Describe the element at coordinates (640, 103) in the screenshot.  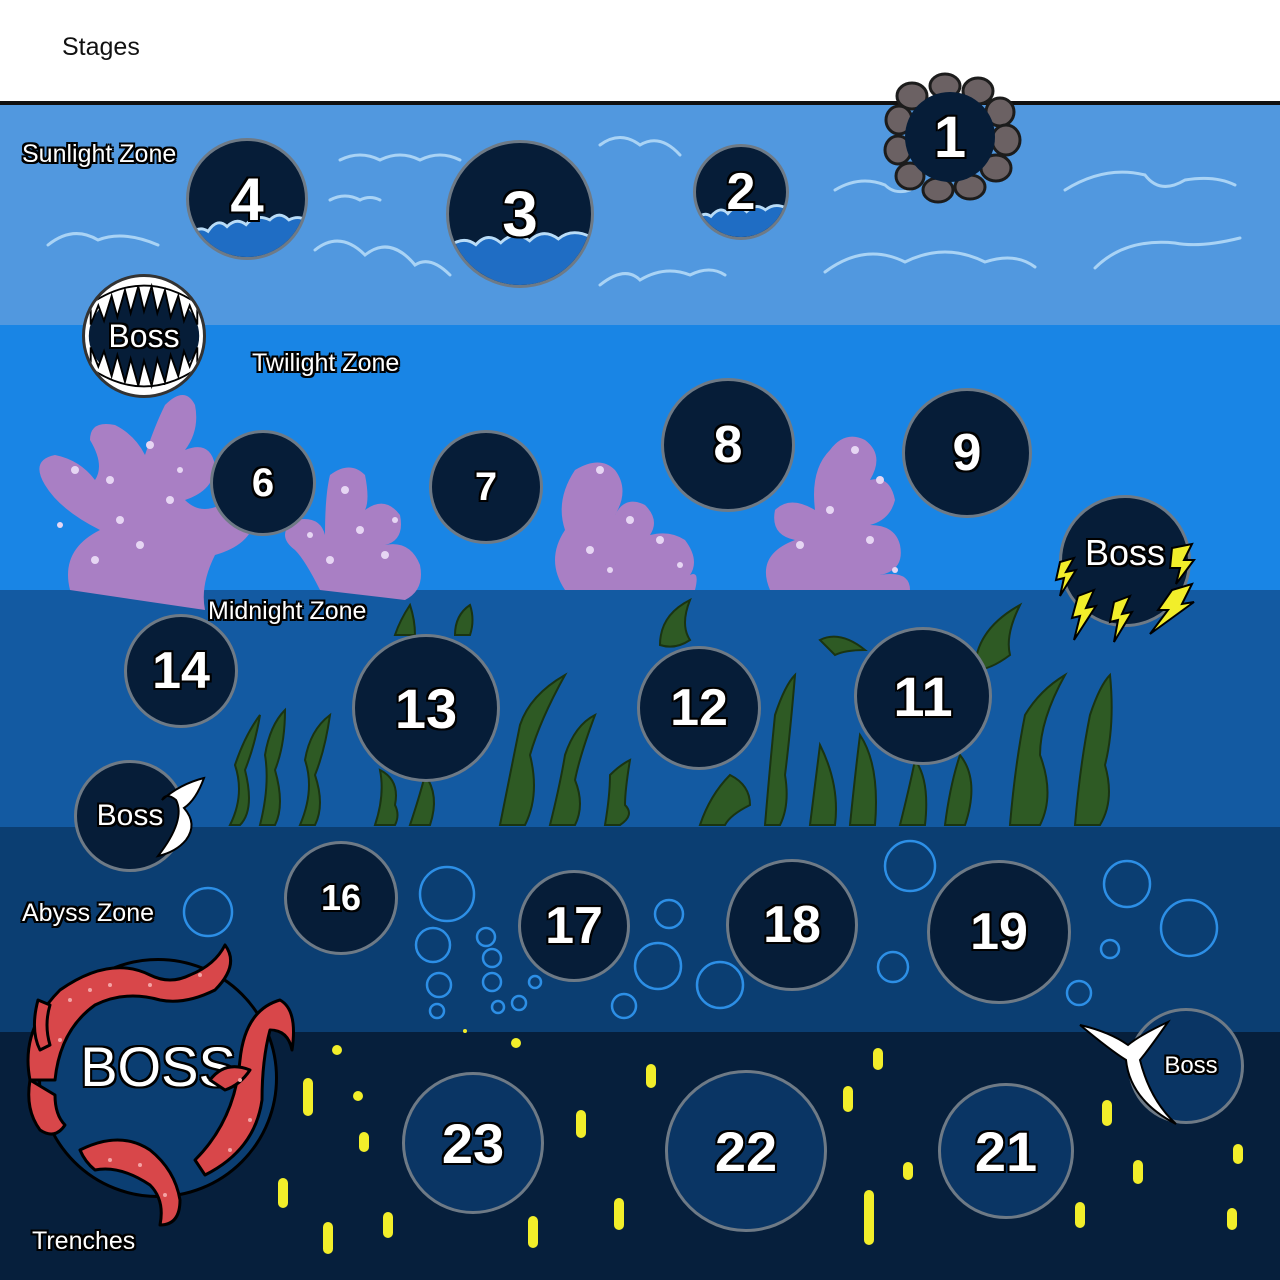
I see `water-surface-line` at that location.